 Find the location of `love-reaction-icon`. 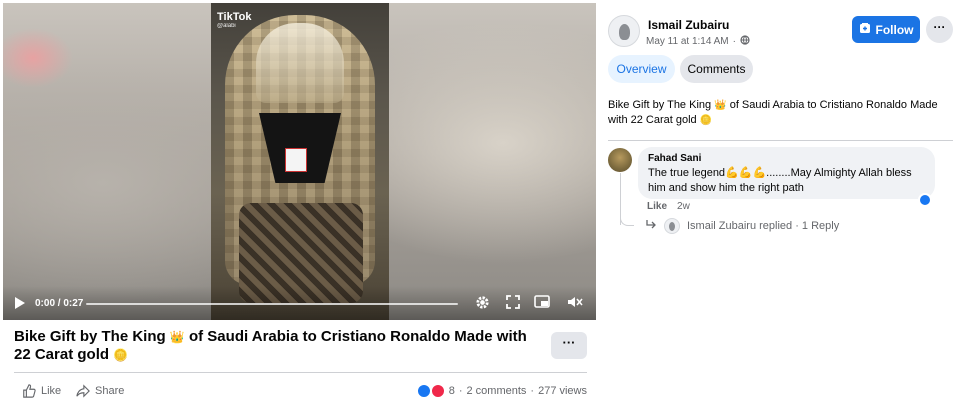

love-reaction-icon is located at coordinates (437, 391).